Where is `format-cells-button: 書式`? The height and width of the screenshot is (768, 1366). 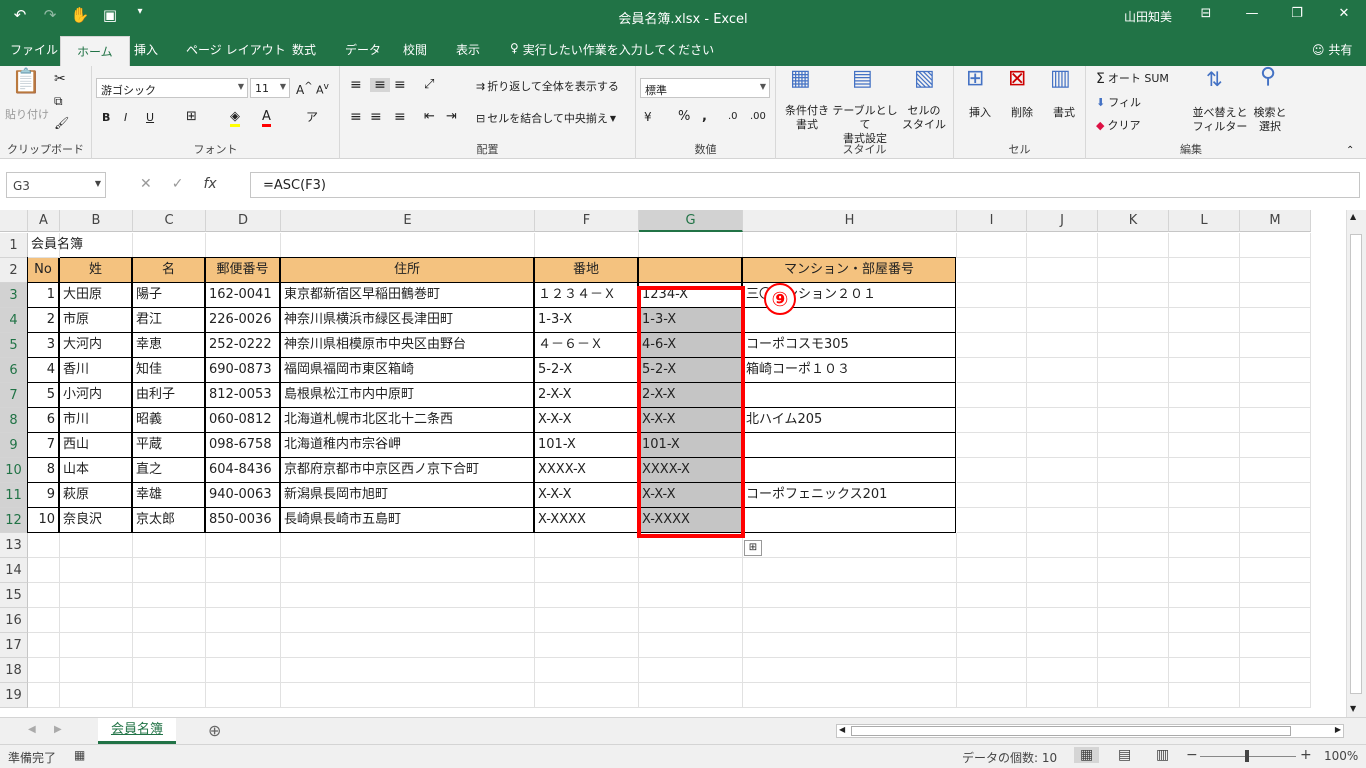 format-cells-button: 書式 is located at coordinates (1064, 113).